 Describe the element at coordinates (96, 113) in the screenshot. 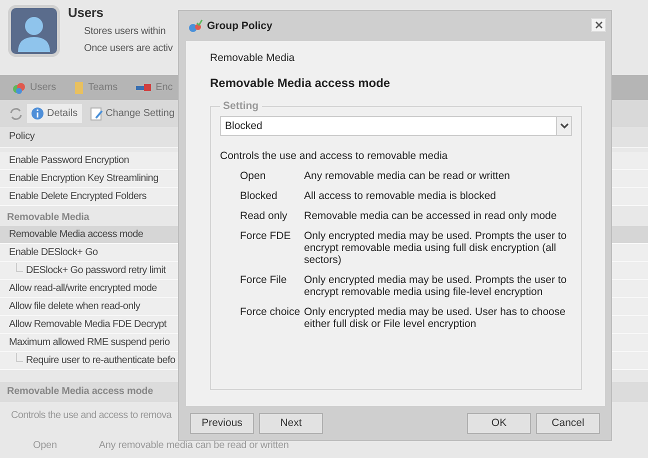

I see `document-edit-icon` at that location.